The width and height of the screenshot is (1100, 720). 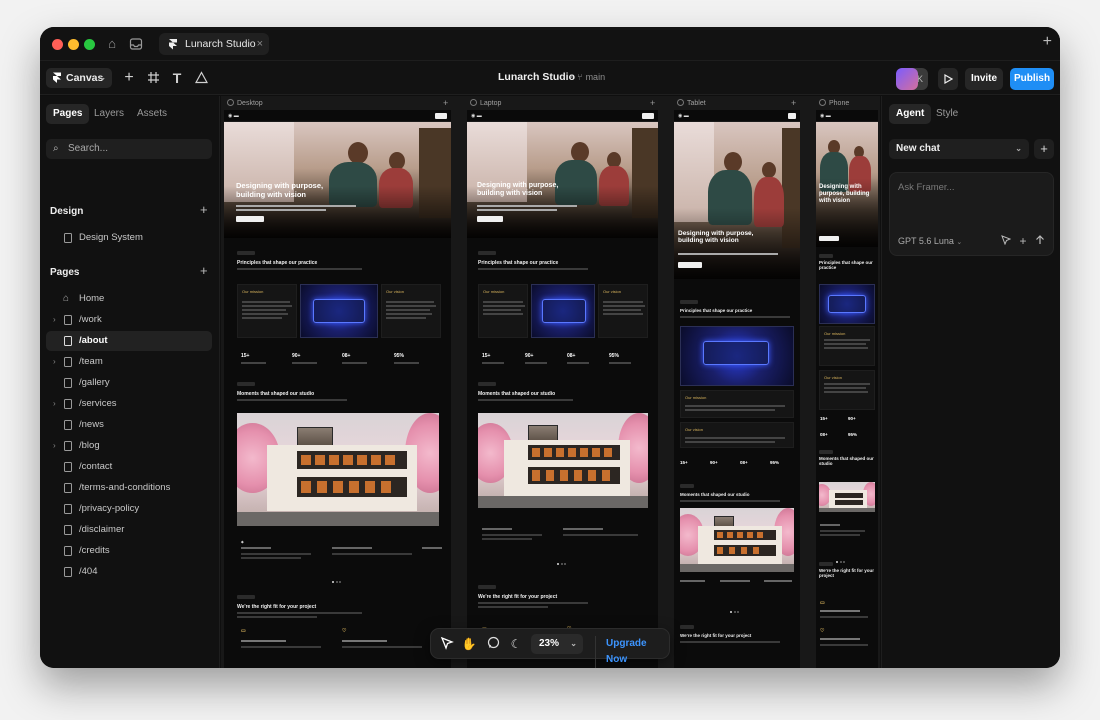 I want to click on canvas-label: Canvas, so click(x=85, y=78).